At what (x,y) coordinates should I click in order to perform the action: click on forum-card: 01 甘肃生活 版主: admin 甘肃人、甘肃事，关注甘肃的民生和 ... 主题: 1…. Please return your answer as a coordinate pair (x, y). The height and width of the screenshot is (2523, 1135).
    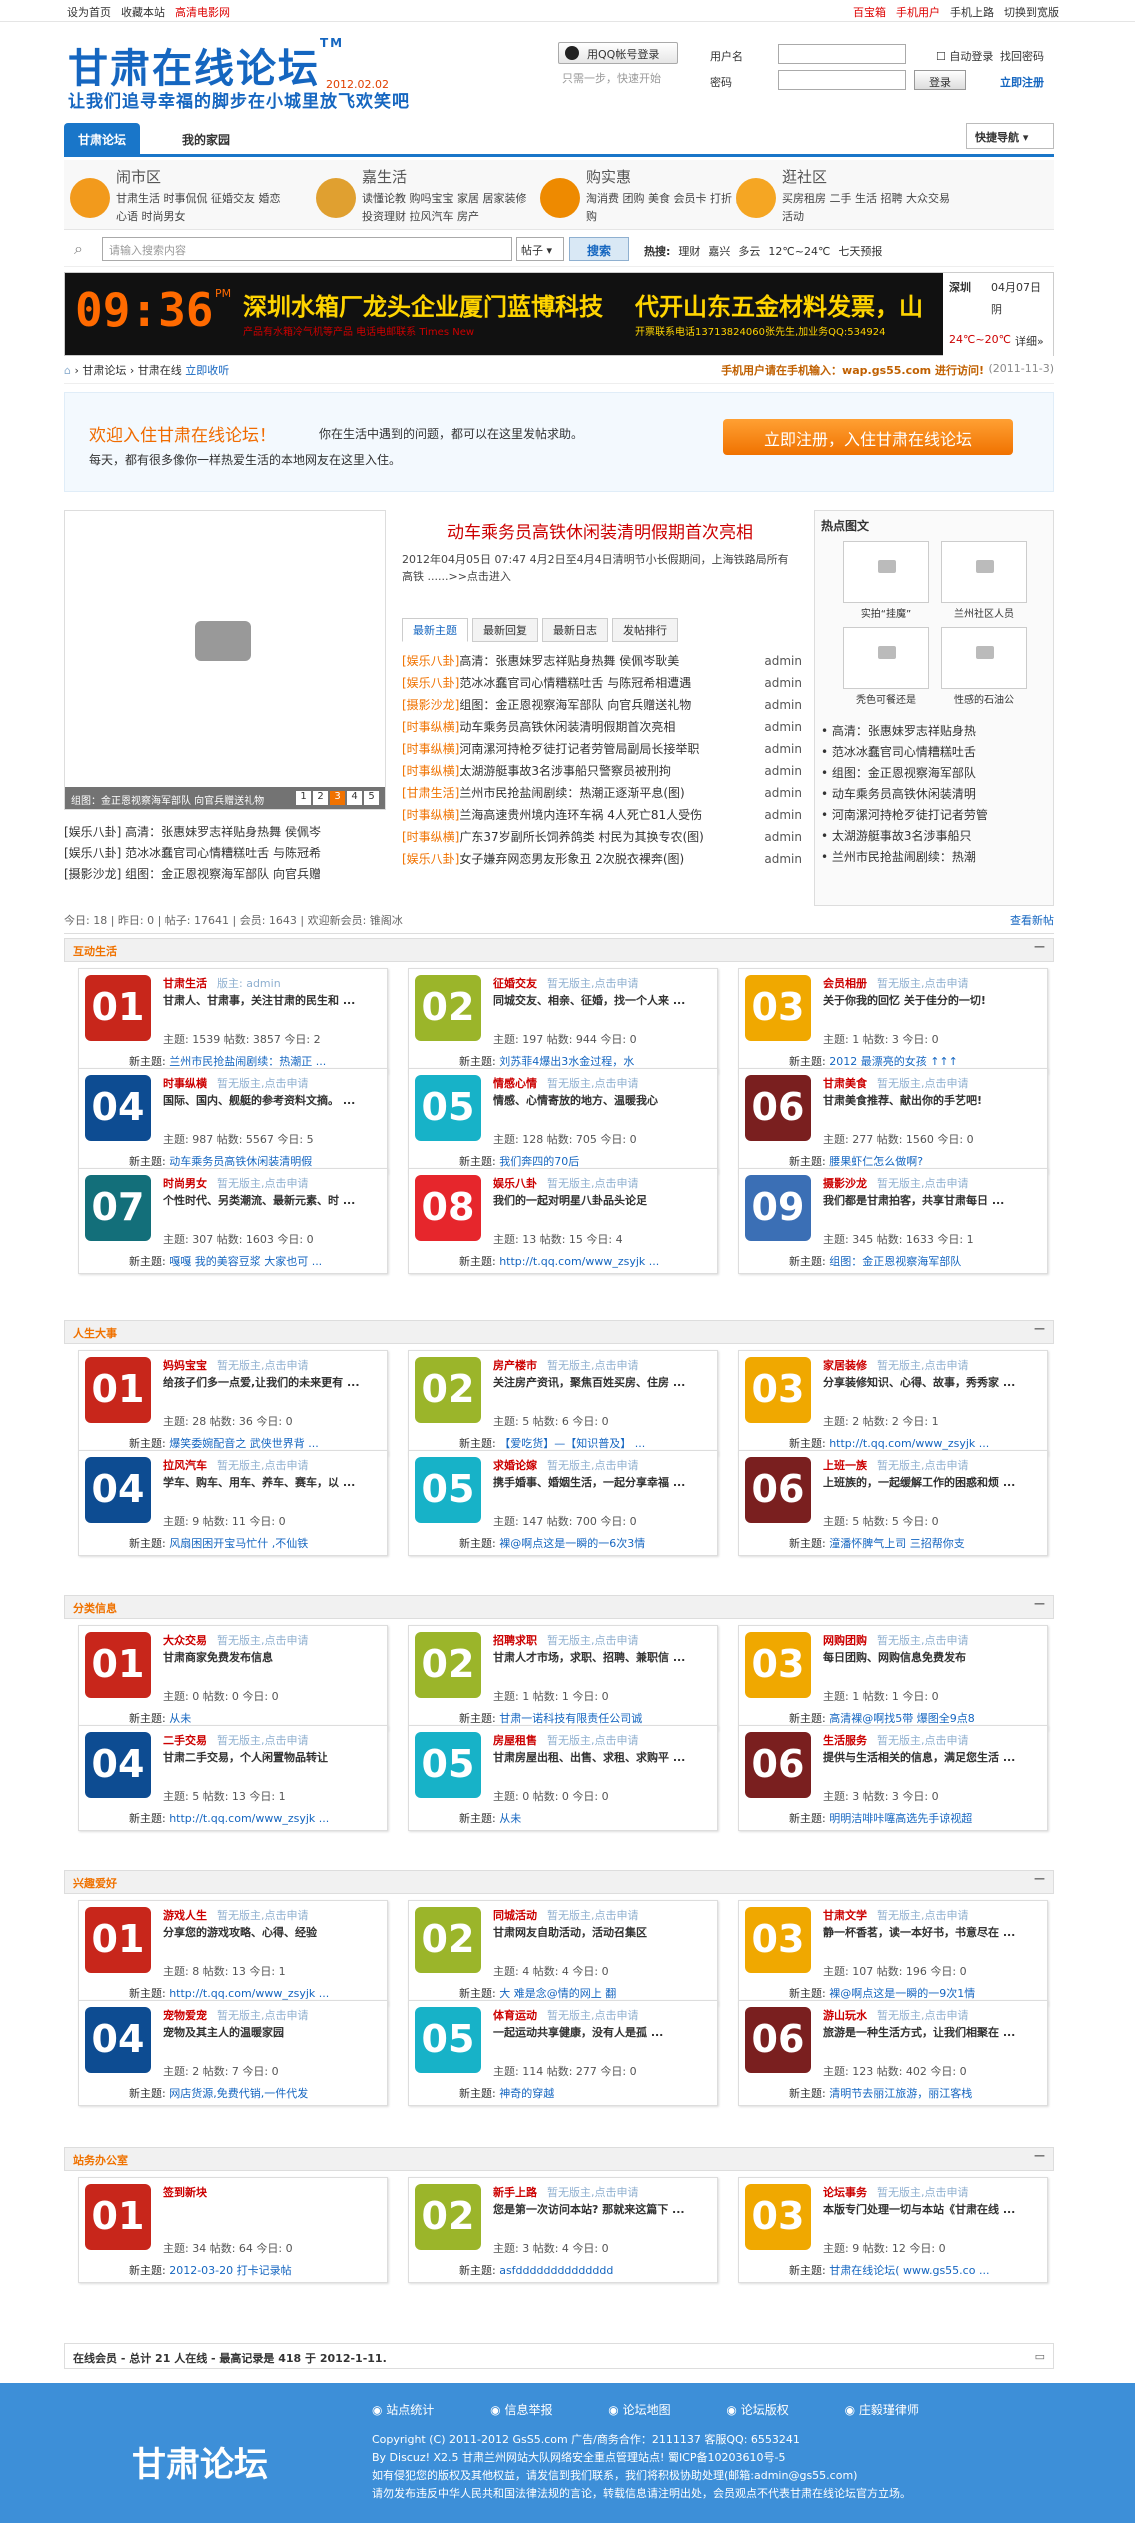
    Looking at the image, I should click on (233, 1021).